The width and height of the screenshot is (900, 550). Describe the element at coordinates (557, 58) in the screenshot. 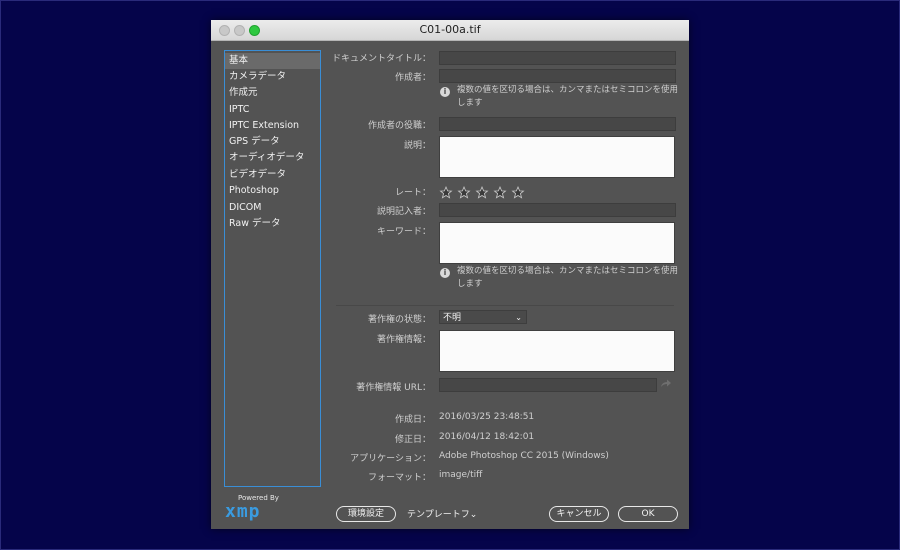

I see `document-title-field` at that location.